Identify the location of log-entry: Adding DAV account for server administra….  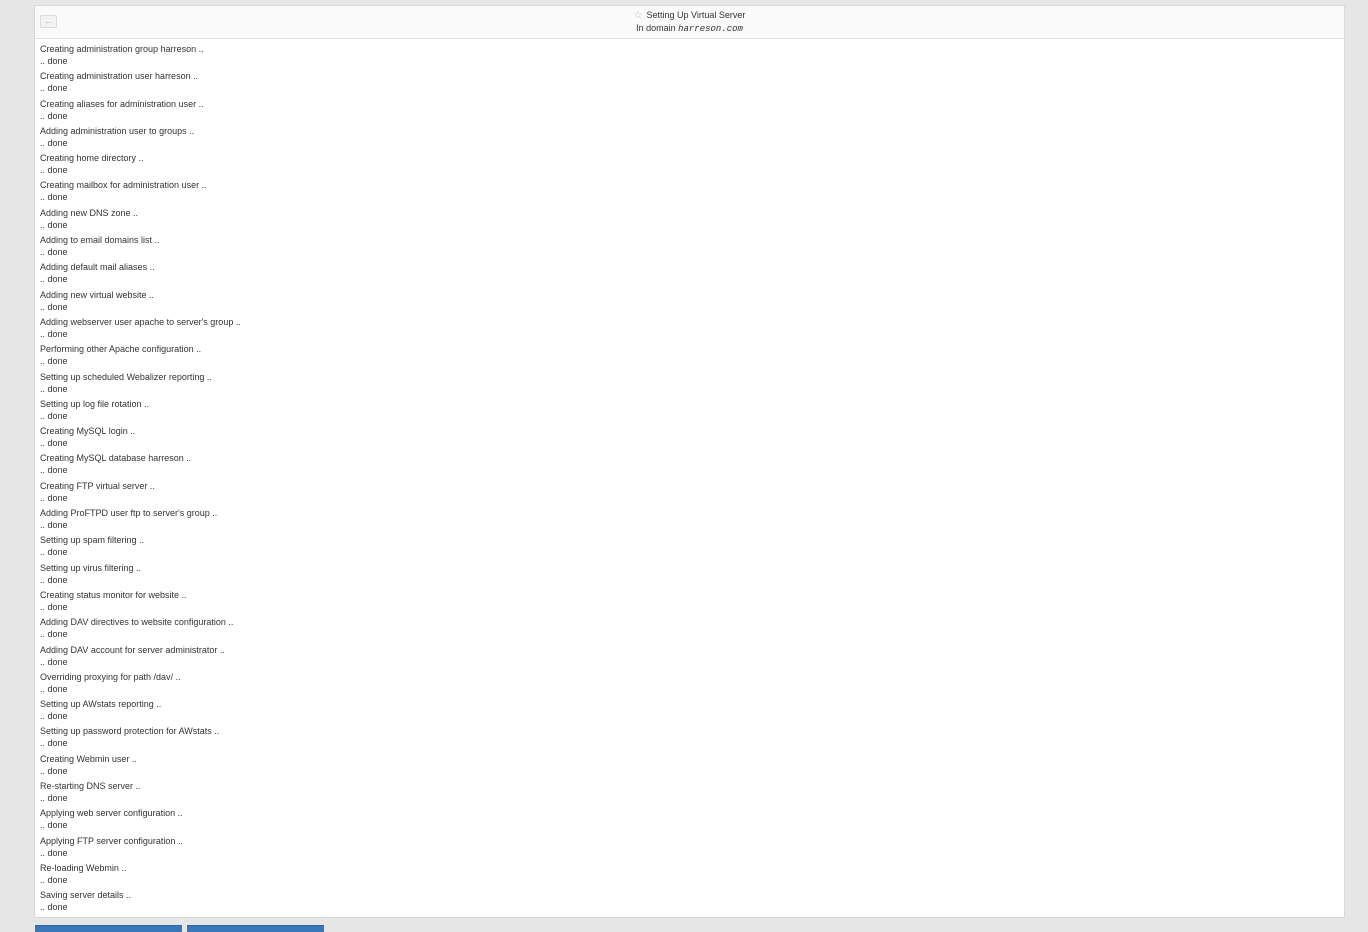
(689, 657).